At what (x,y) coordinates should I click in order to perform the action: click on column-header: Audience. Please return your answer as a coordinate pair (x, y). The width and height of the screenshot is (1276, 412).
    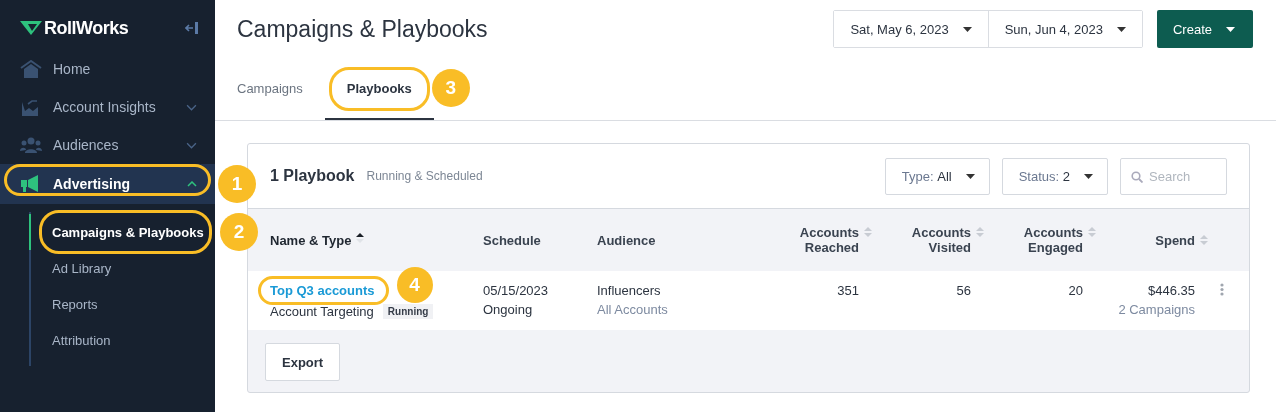
    Looking at the image, I should click on (626, 240).